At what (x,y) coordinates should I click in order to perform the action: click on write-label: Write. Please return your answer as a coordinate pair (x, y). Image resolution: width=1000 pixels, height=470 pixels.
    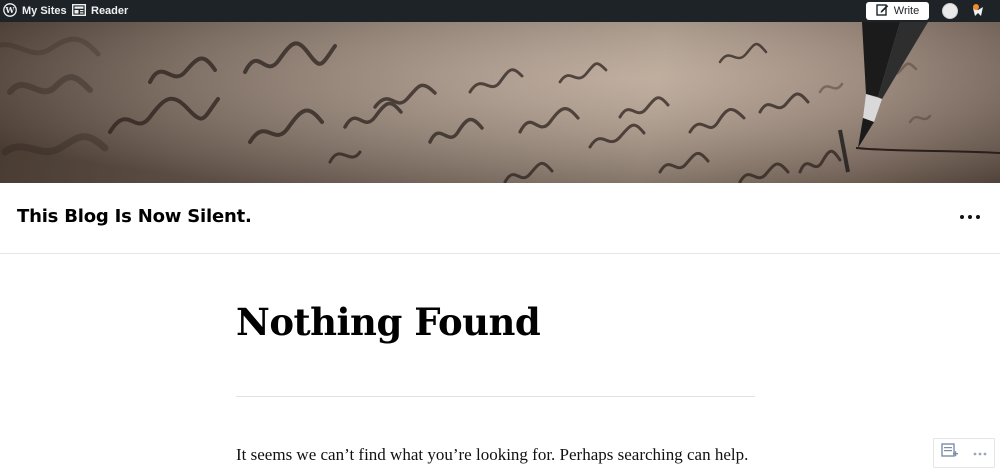
    Looking at the image, I should click on (906, 11).